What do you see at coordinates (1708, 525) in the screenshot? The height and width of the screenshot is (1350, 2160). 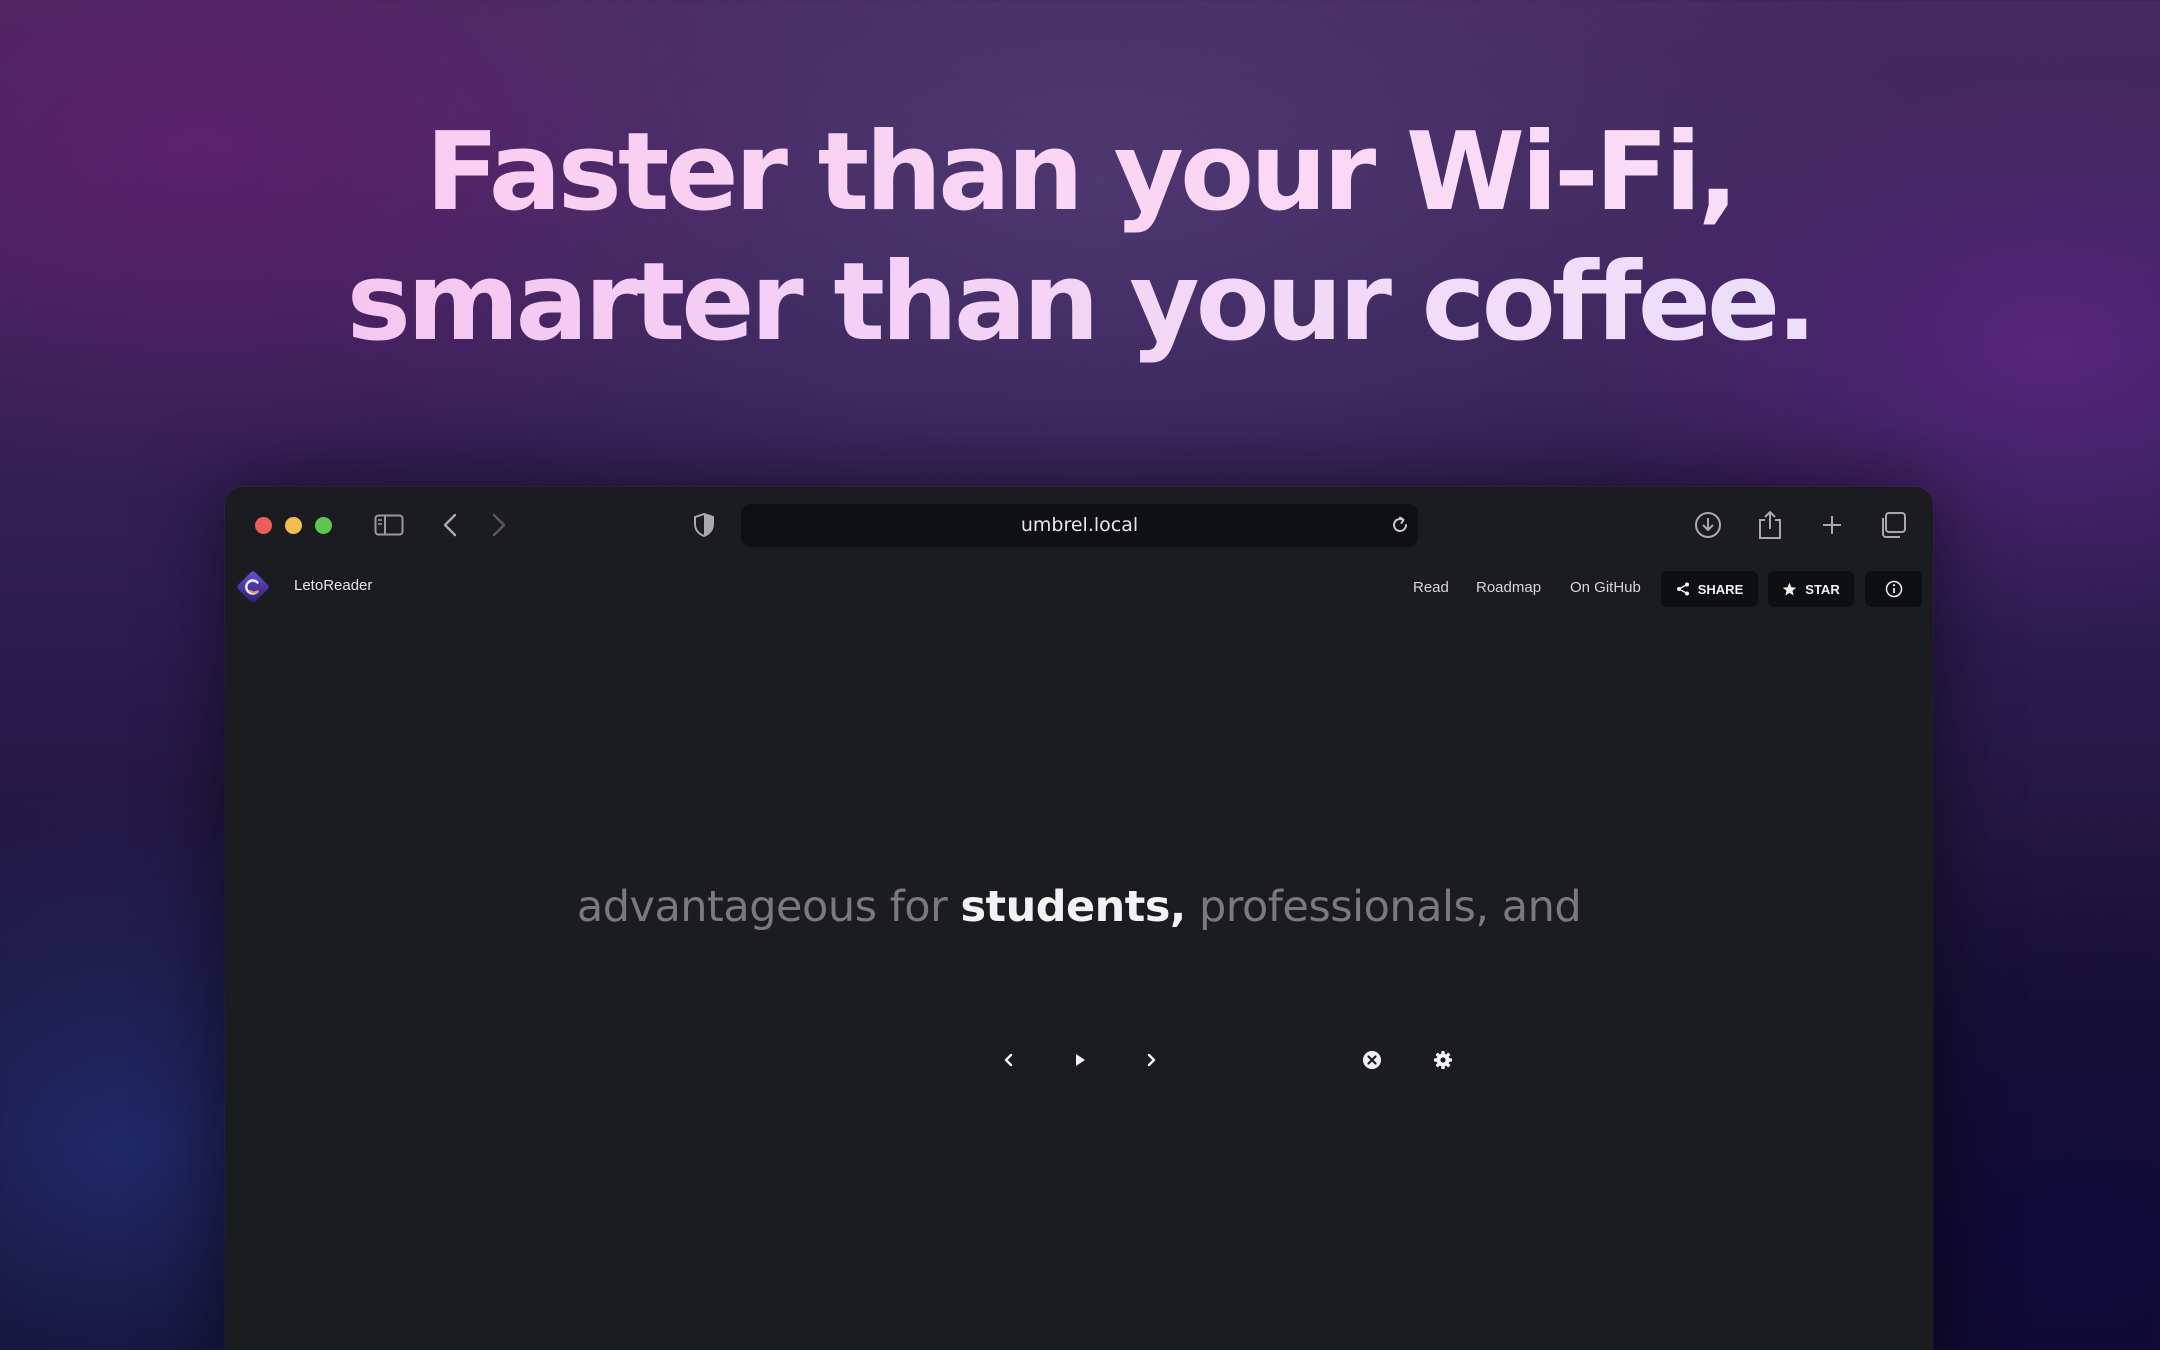 I see `download-icon` at bounding box center [1708, 525].